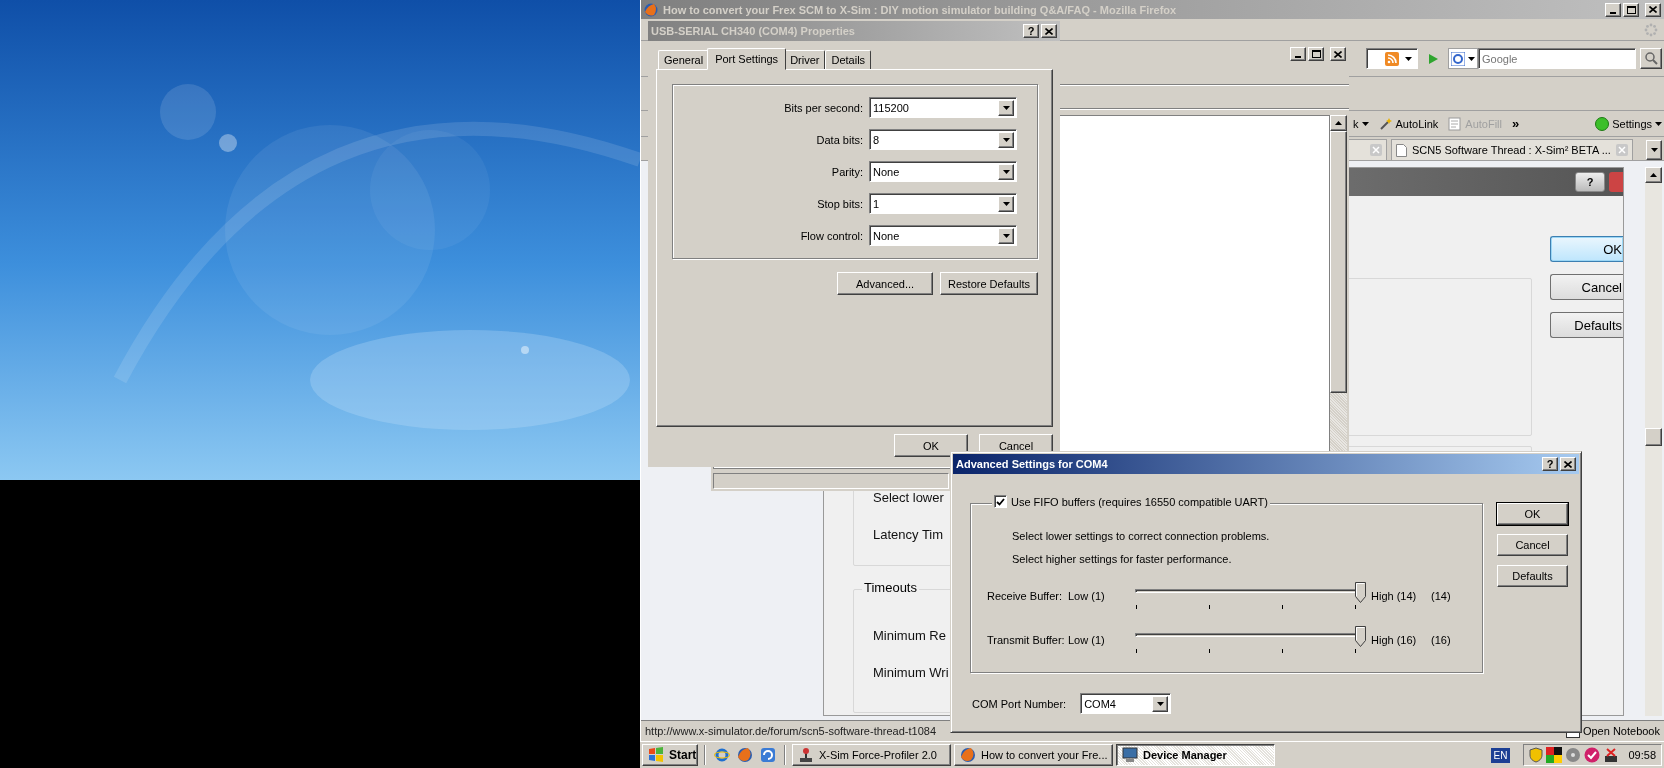  I want to click on hint-text: Select higher settings for faster performance., so click(1122, 559).